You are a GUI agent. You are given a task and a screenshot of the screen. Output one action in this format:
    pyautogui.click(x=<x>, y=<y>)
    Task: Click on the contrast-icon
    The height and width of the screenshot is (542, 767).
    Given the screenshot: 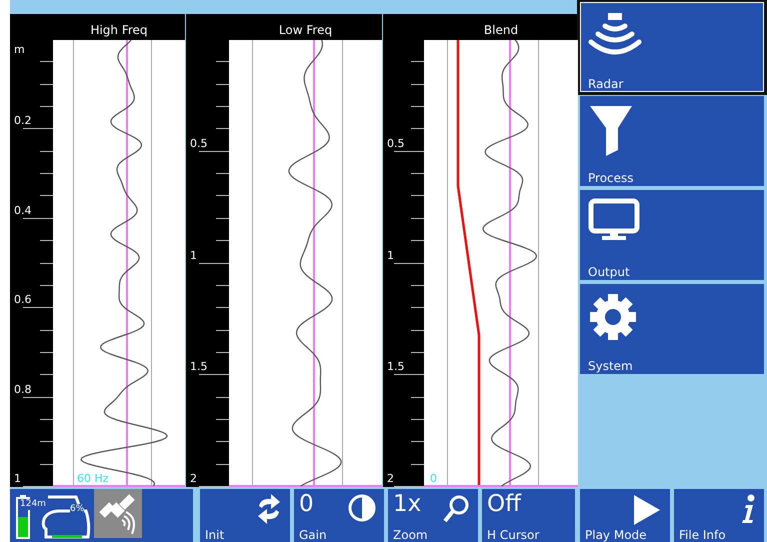 What is the action you would take?
    pyautogui.click(x=362, y=508)
    